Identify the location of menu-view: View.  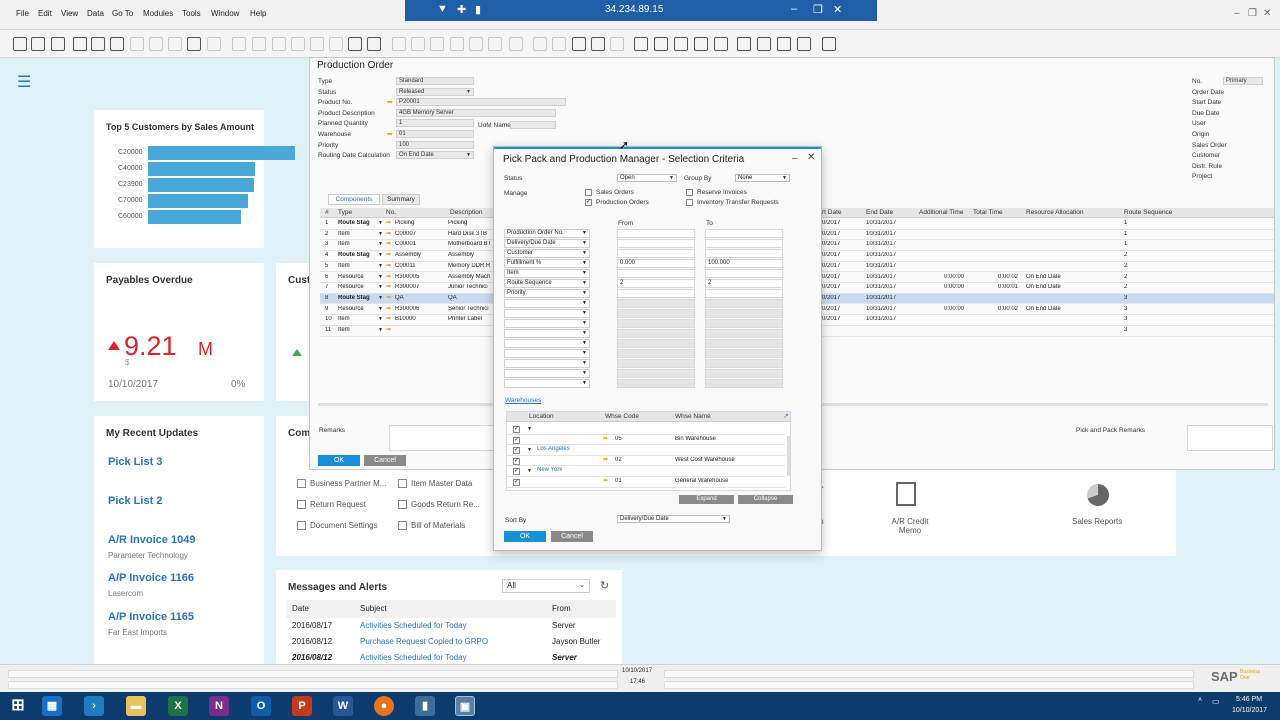
(69, 13).